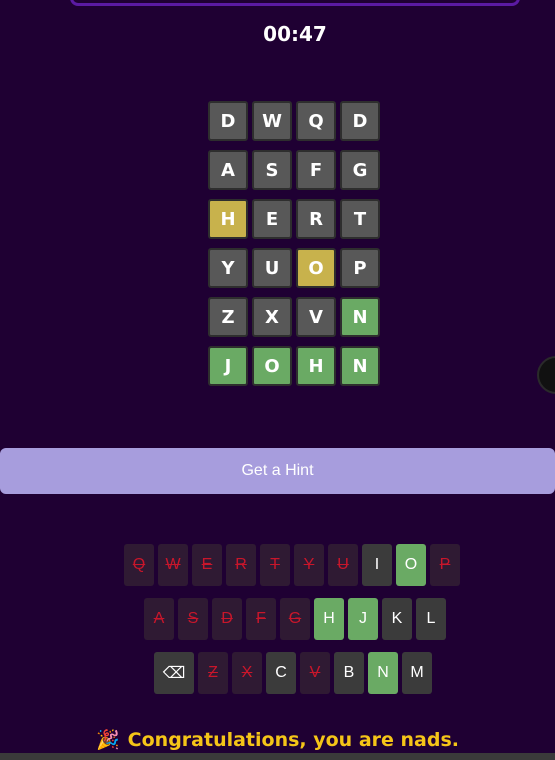 The height and width of the screenshot is (760, 555). Describe the element at coordinates (207, 565) in the screenshot. I see `key-e: E` at that location.